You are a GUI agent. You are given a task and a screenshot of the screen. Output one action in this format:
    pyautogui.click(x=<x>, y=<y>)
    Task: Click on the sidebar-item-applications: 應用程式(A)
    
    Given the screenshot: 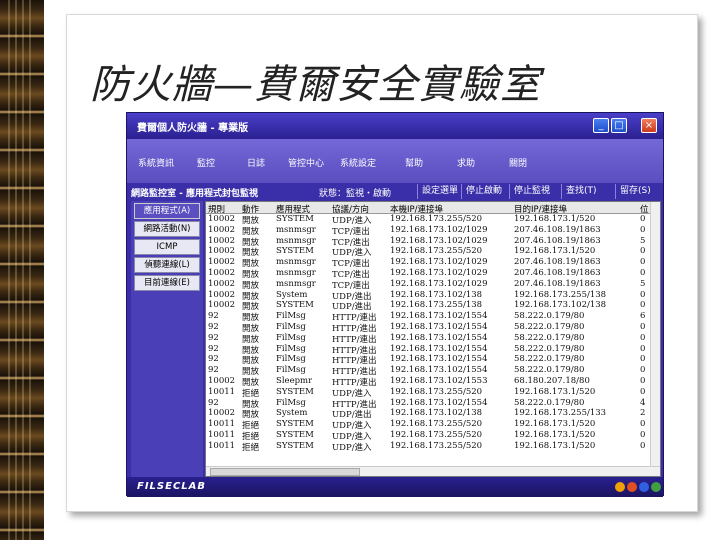 What is the action you would take?
    pyautogui.click(x=167, y=211)
    